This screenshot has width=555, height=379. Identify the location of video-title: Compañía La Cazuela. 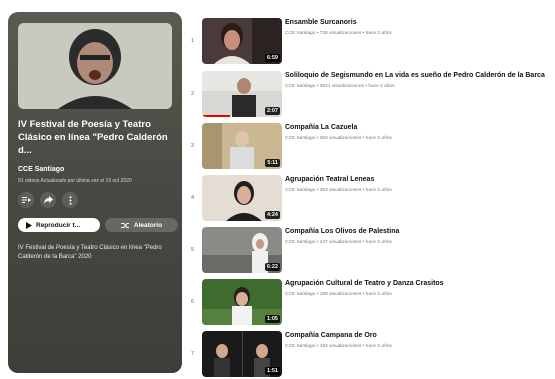
(321, 127).